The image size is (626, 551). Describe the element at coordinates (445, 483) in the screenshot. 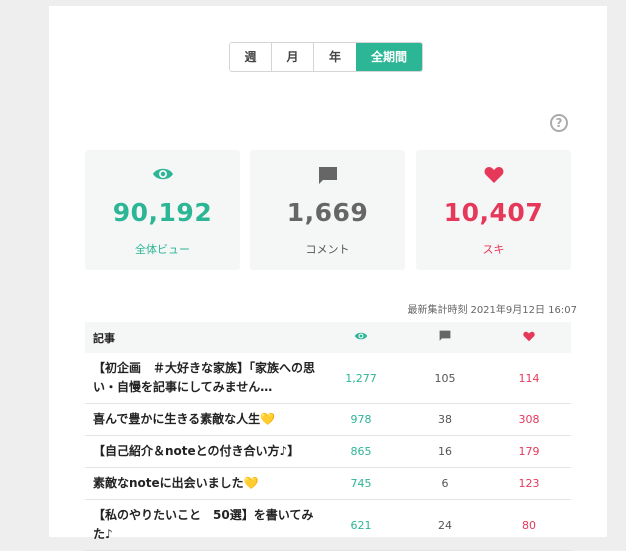

I see `comments-count: 6` at that location.